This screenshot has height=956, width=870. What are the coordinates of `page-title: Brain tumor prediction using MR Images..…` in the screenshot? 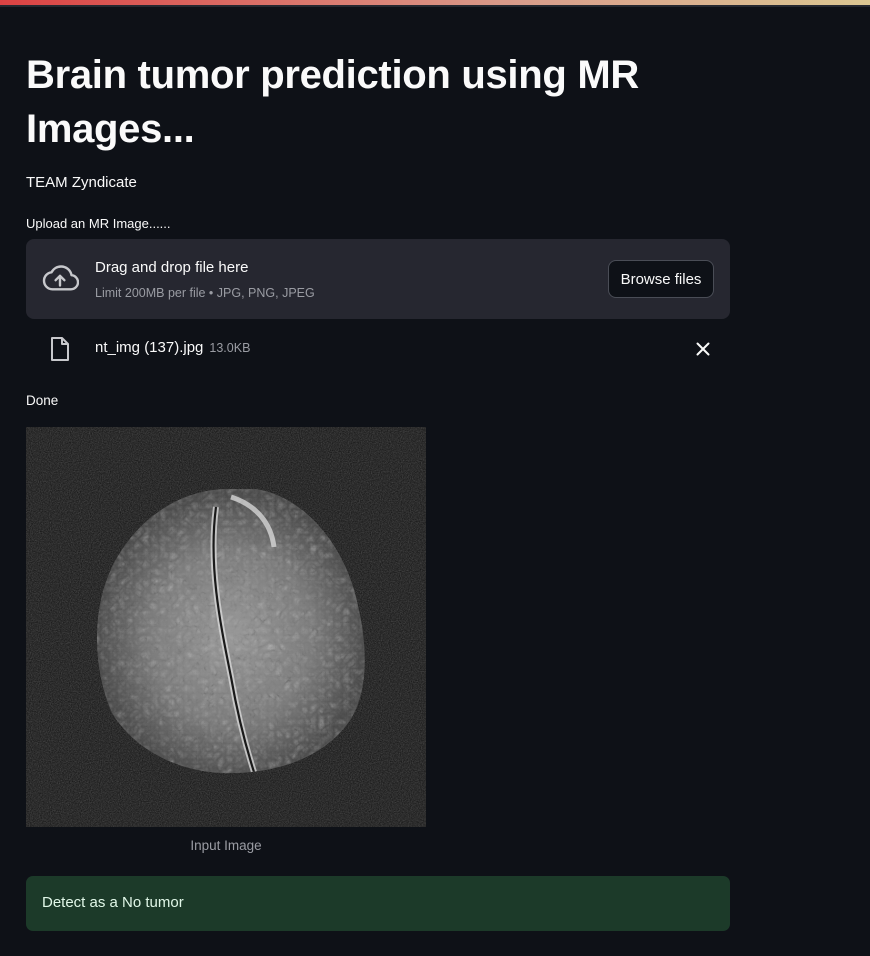 It's located at (332, 102).